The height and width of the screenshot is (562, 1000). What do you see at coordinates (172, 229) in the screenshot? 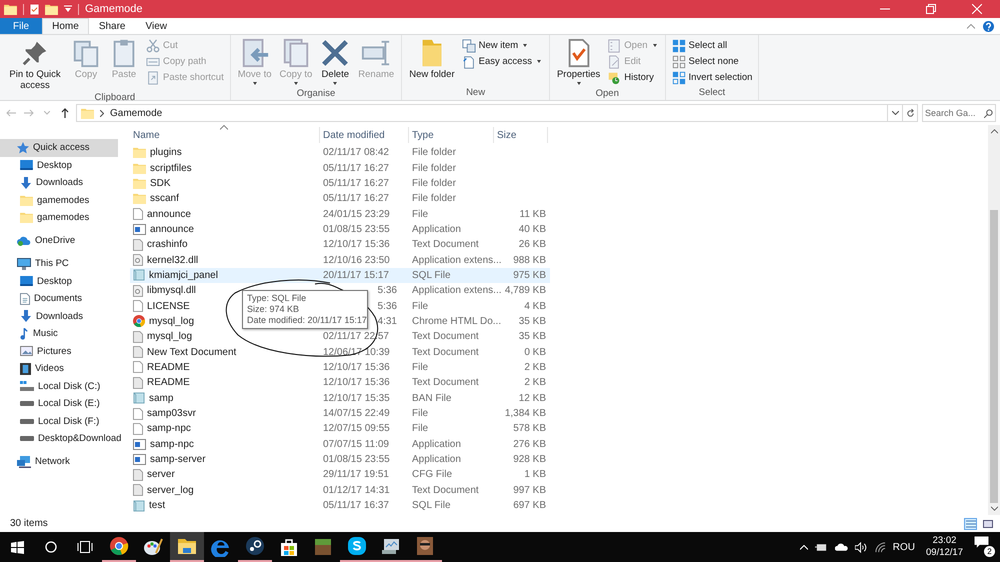
I see `file-name: announce` at bounding box center [172, 229].